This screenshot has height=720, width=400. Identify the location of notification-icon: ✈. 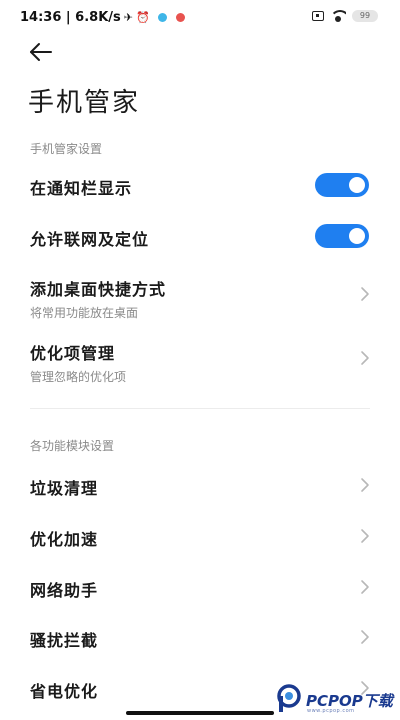
(128, 17).